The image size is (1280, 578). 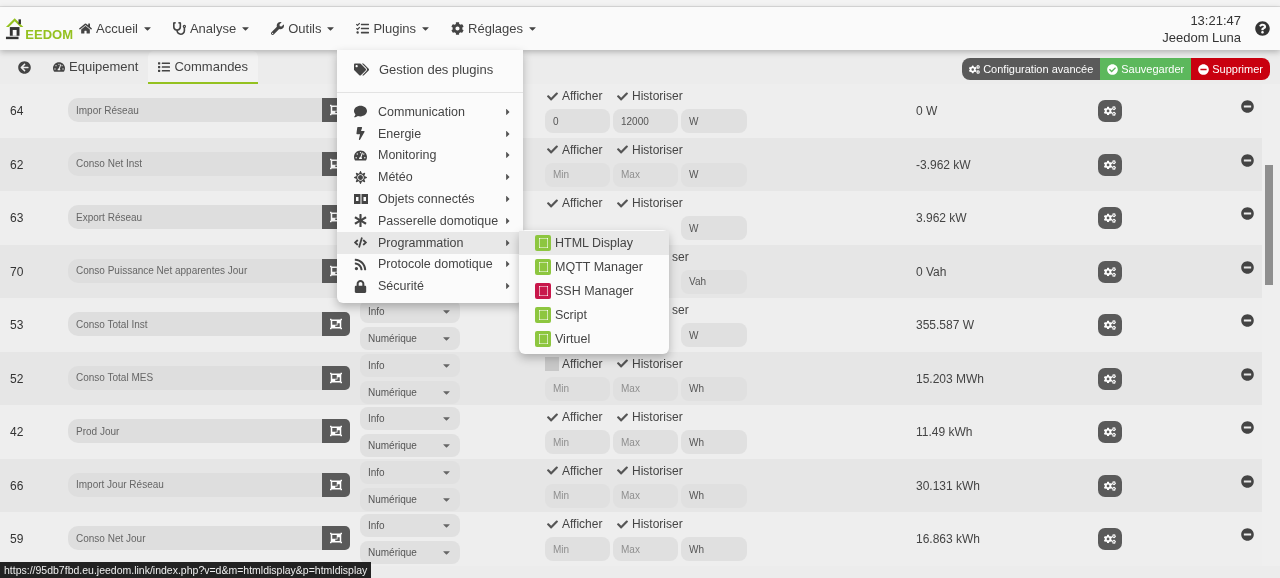 I want to click on menu-item: Virtuel, so click(x=594, y=339).